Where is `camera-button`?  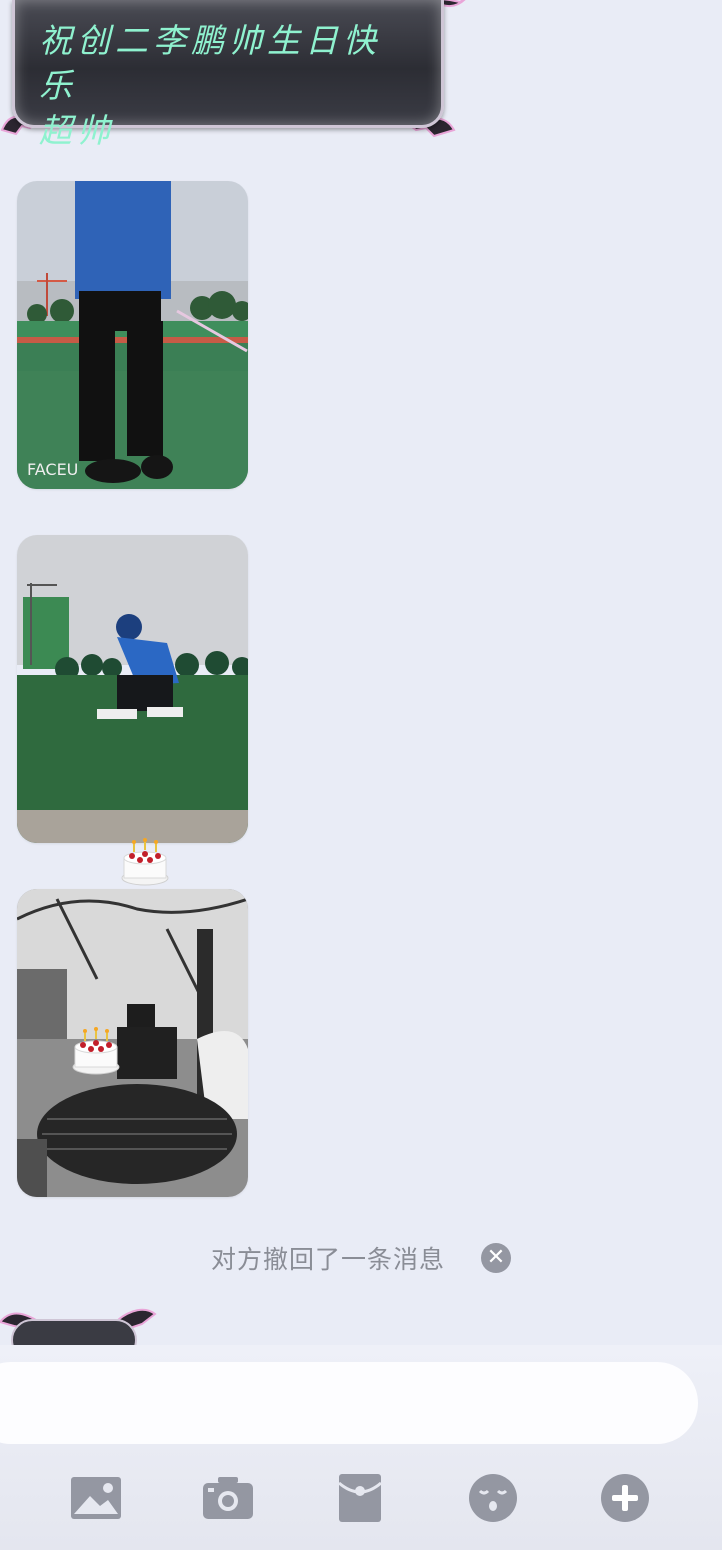 camera-button is located at coordinates (228, 1498).